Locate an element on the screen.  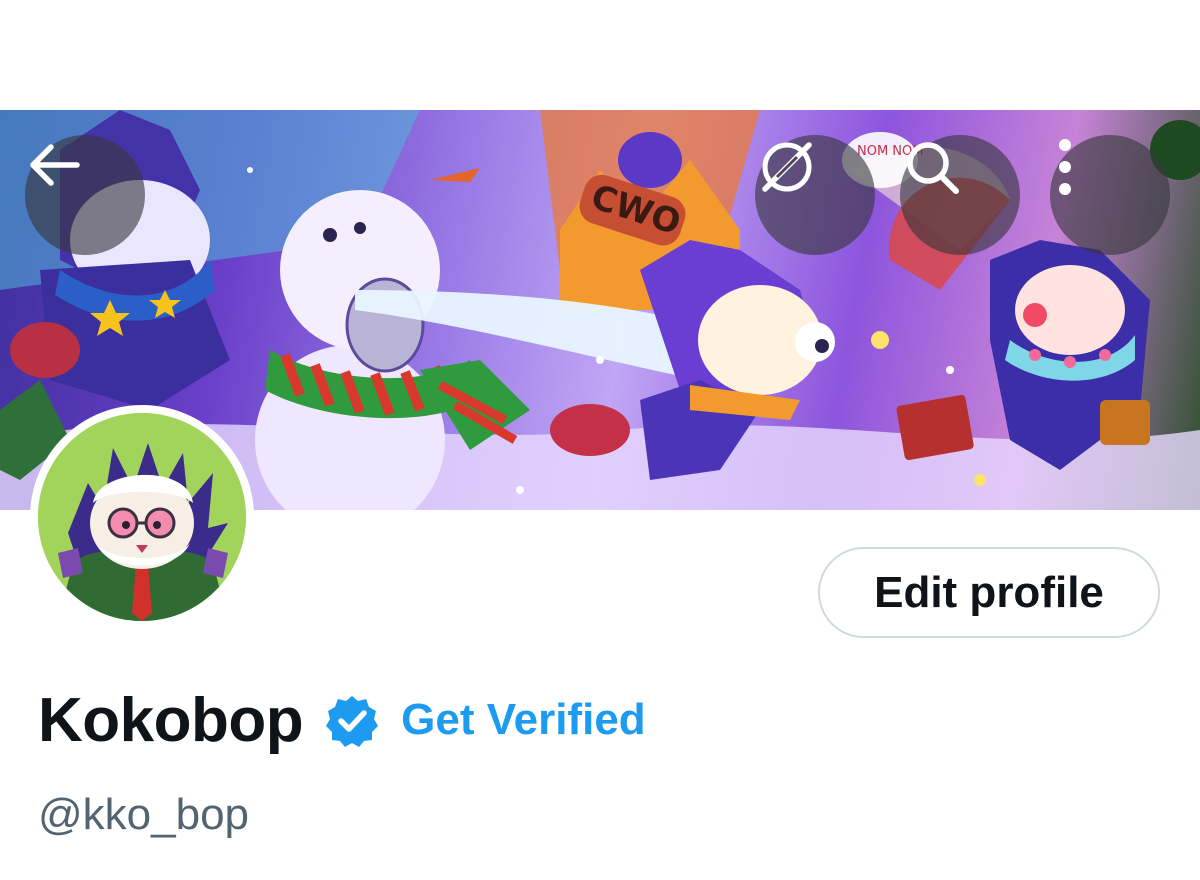
profile-handle: @kko_bop is located at coordinates (144, 814).